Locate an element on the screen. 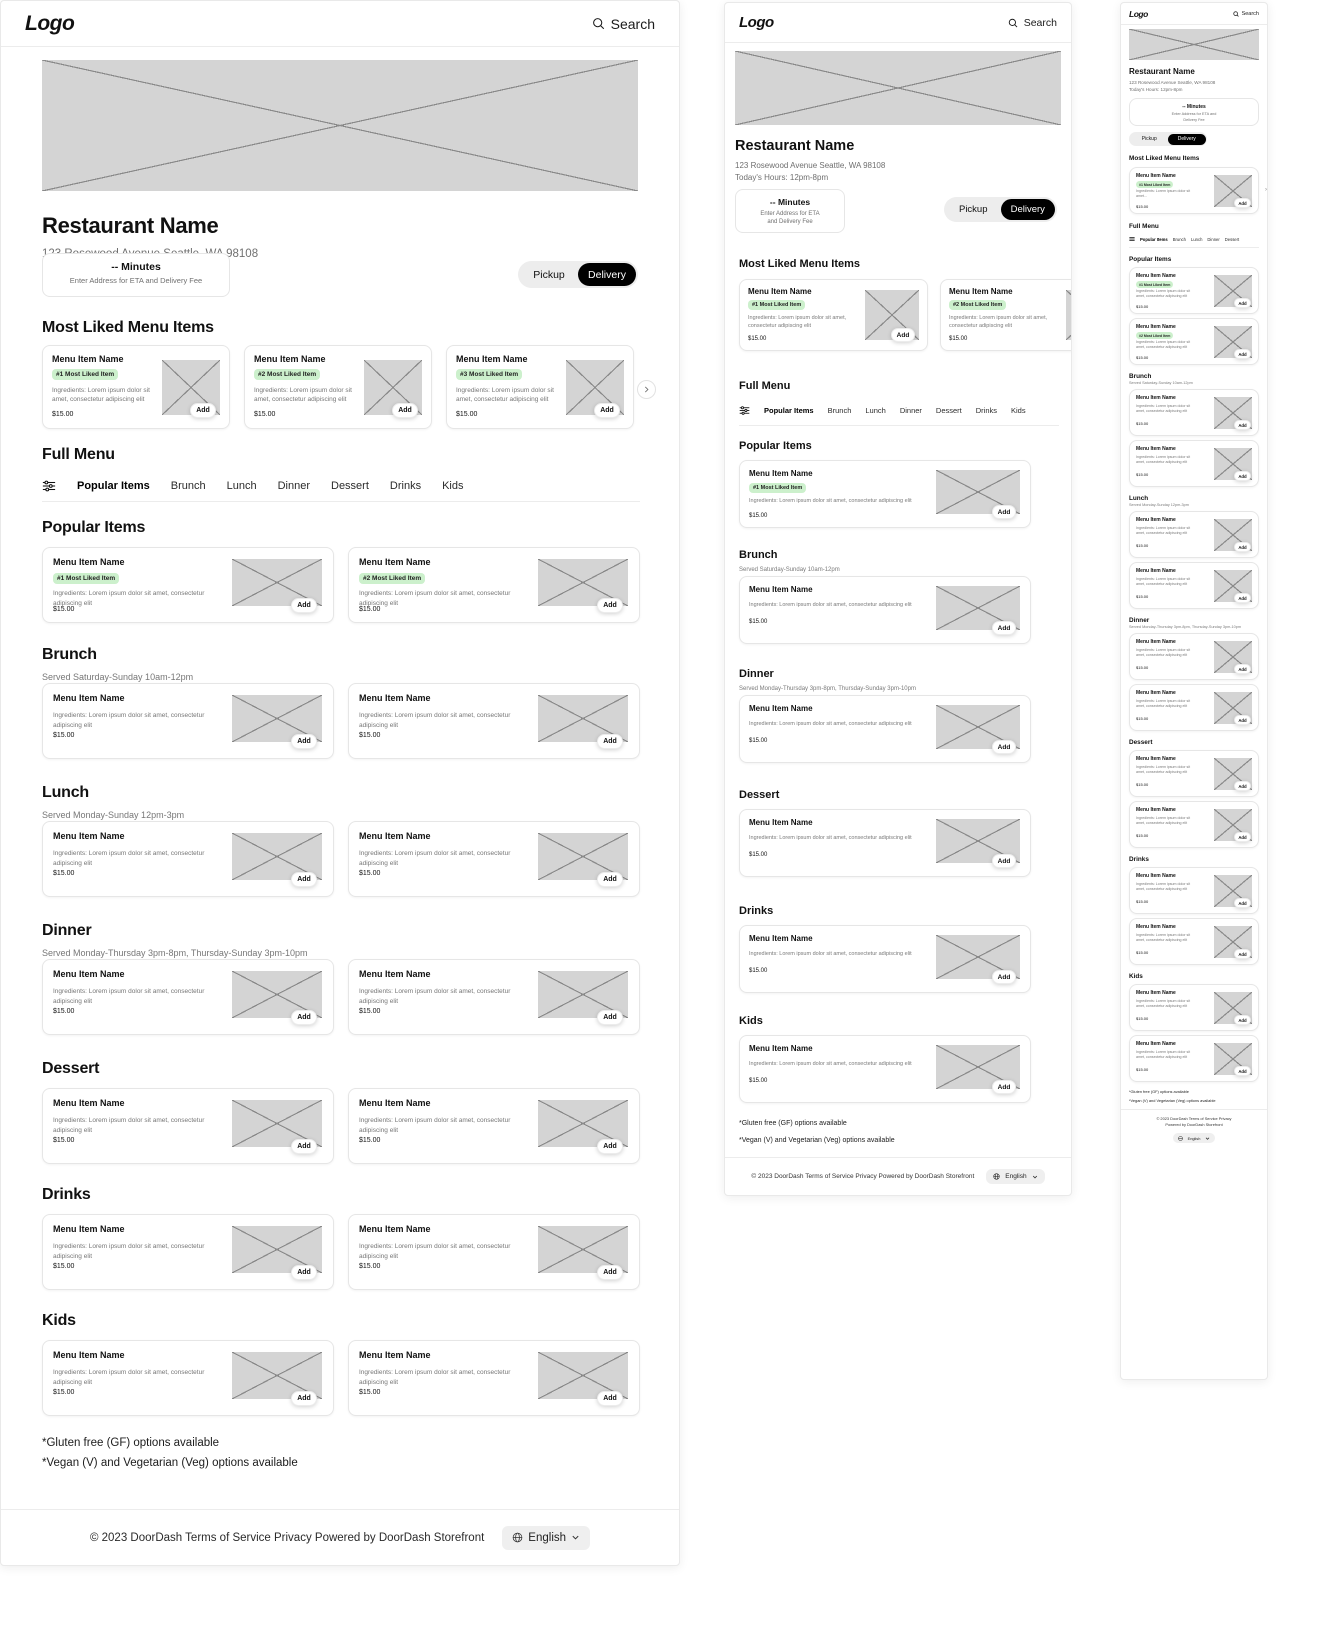 The height and width of the screenshot is (1640, 1332). tab-kids: Kids is located at coordinates (452, 486).